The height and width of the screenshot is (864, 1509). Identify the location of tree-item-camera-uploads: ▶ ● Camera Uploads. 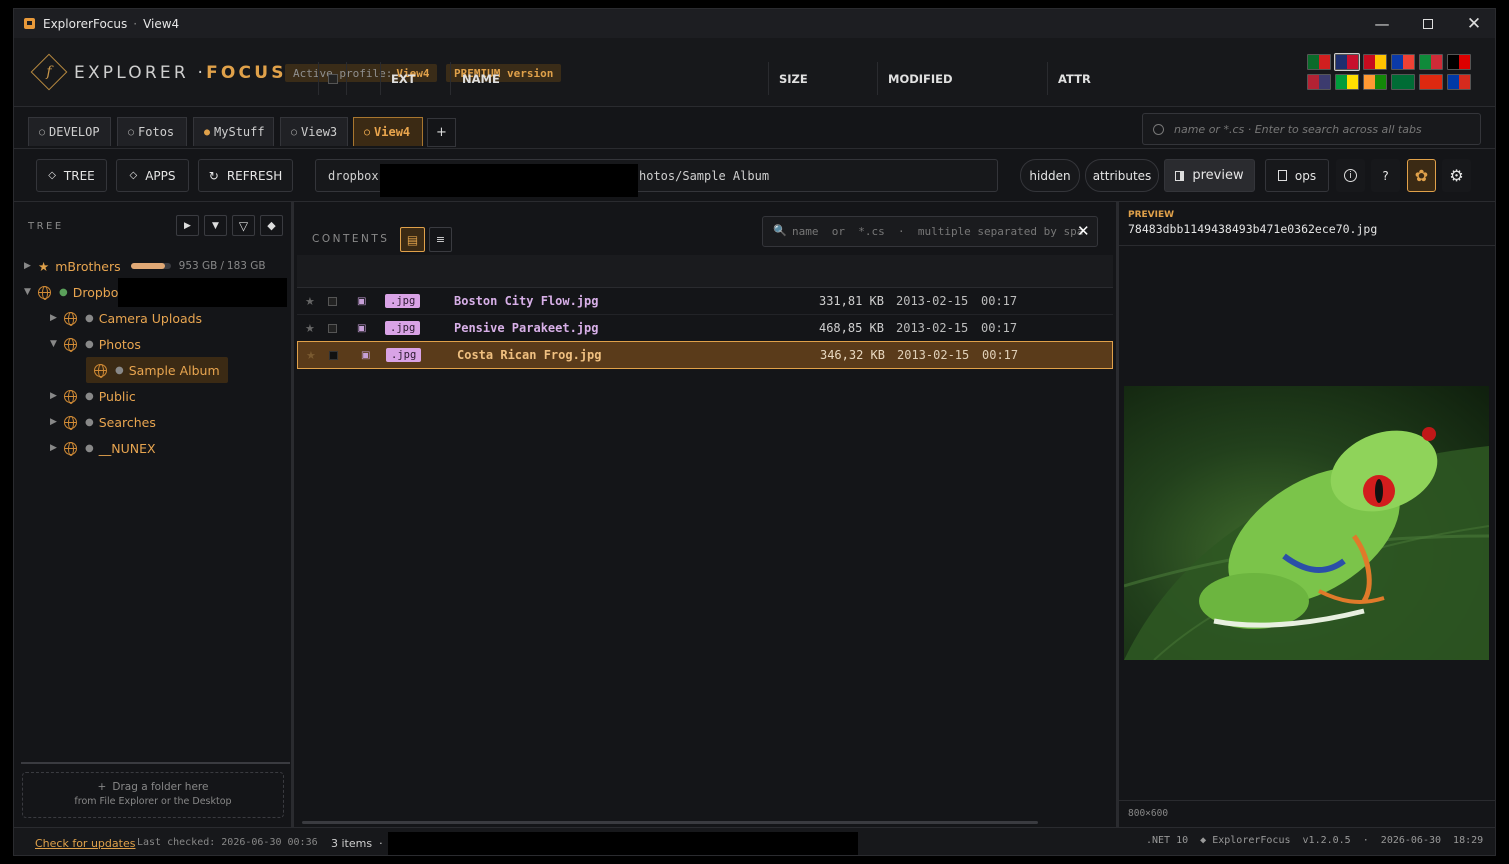
(126, 318).